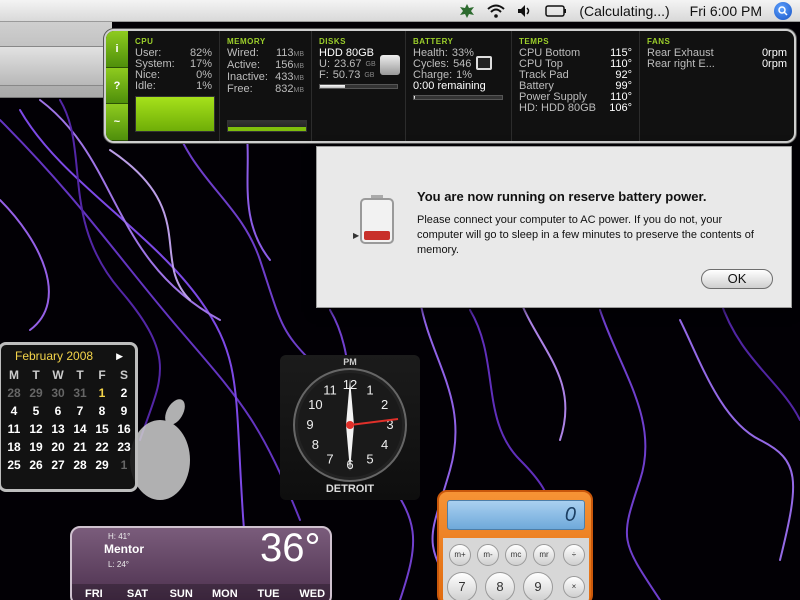  I want to click on menubar-clock: Fri 6:00 PM, so click(726, 11).